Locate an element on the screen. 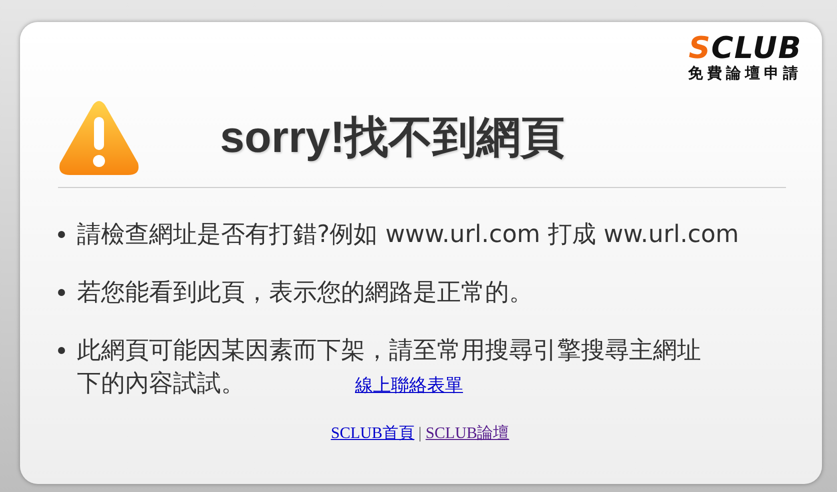 The width and height of the screenshot is (837, 492). footer-link: SCLUB論壇 is located at coordinates (468, 433).